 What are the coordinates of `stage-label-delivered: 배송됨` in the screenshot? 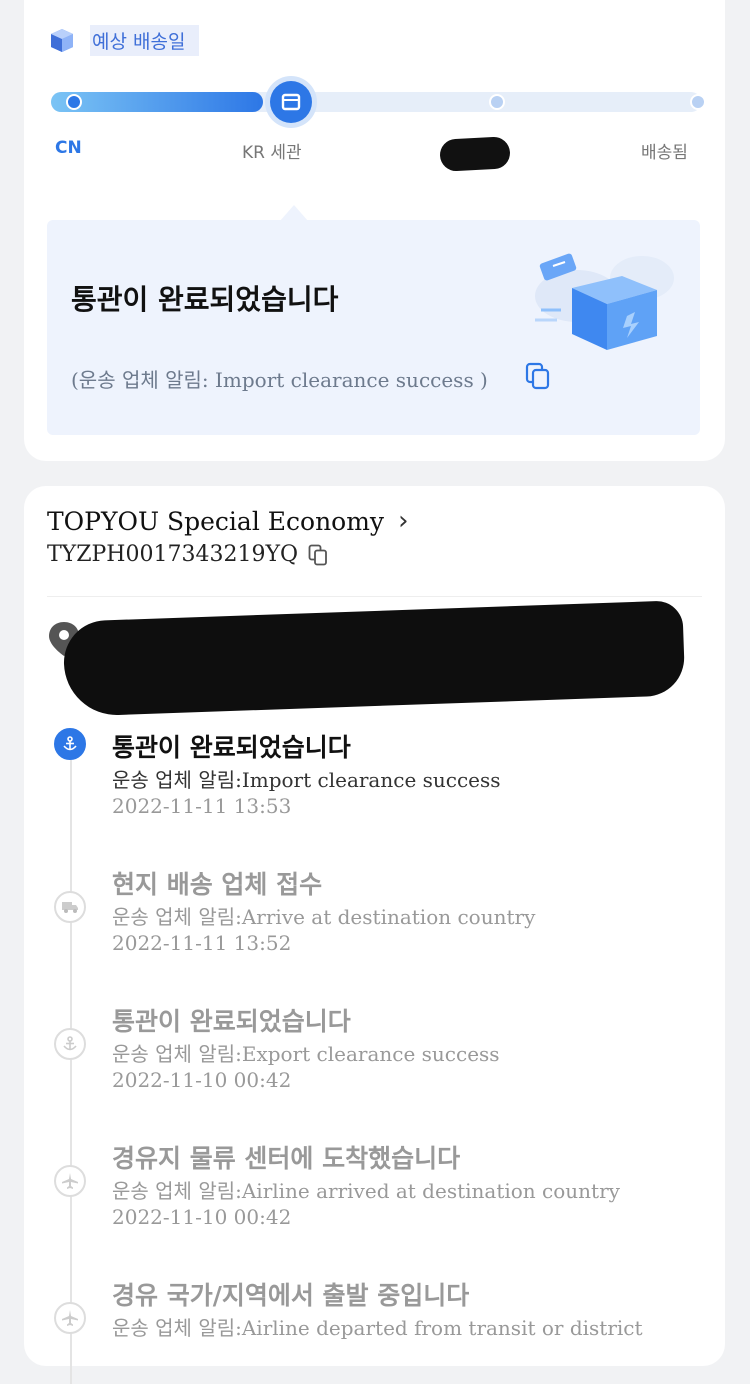 It's located at (664, 153).